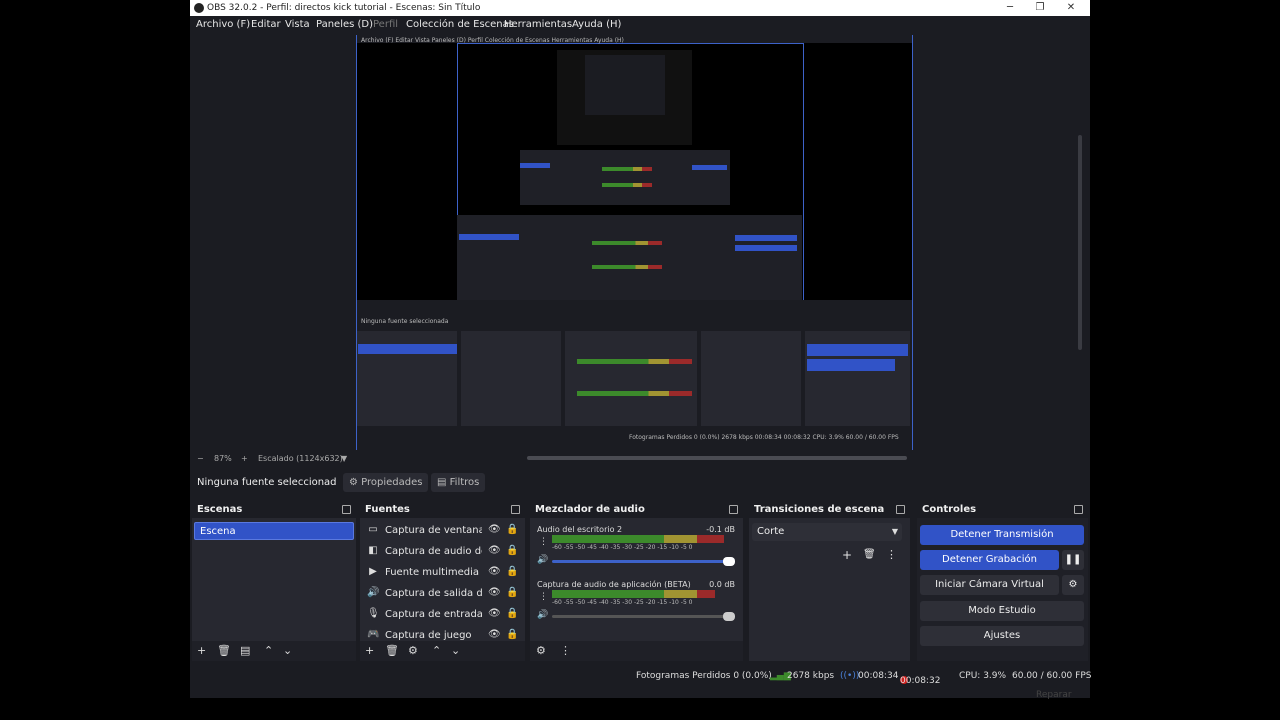 The width and height of the screenshot is (1280, 720). I want to click on stream-time: 00:08:34, so click(878, 676).